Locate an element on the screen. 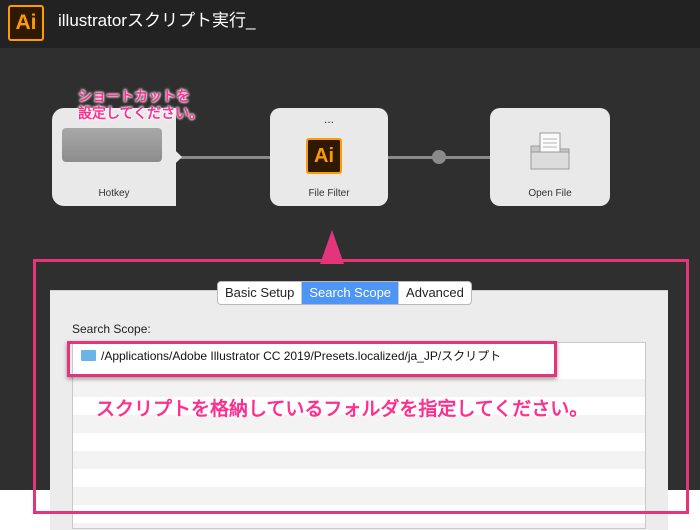 This screenshot has width=700, height=530. hotkey-annotation: ショートカットを 設定してください。 is located at coordinates (141, 104).